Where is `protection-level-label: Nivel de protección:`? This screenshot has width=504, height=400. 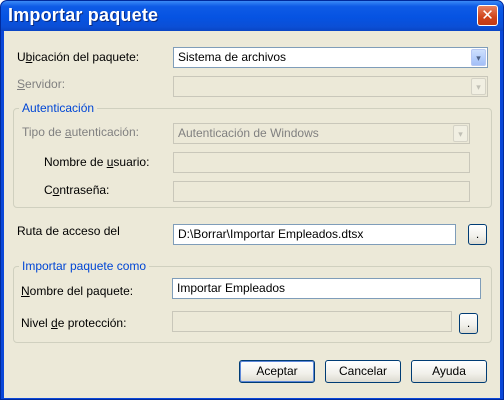
protection-level-label: Nivel de protección: is located at coordinates (74, 323).